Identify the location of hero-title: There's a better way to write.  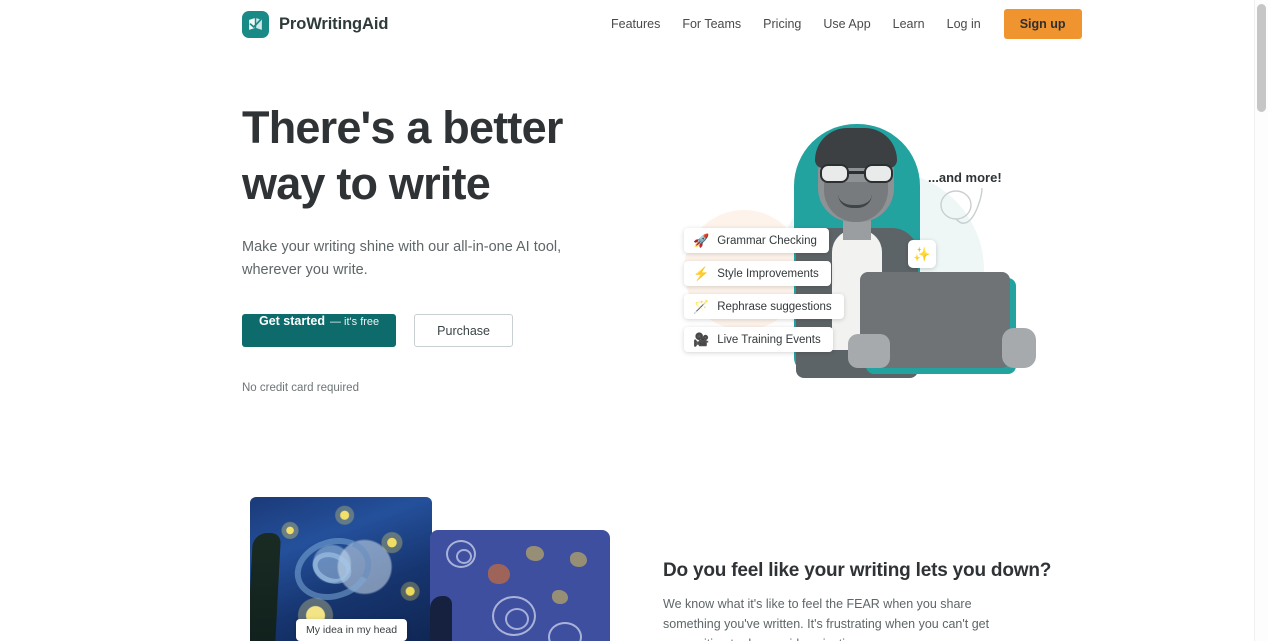
(442, 156).